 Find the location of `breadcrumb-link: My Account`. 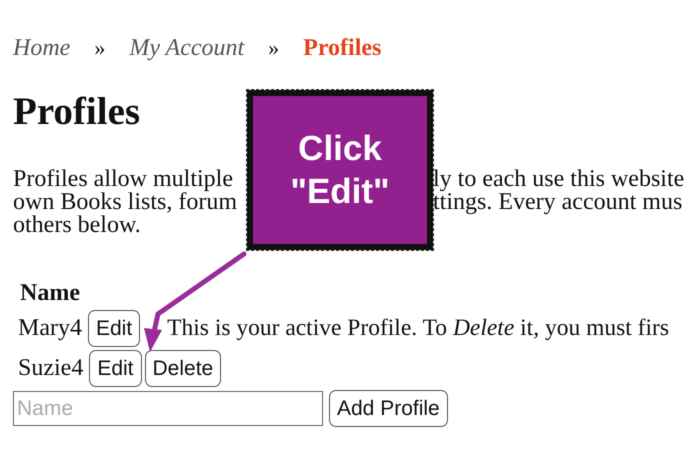

breadcrumb-link: My Account is located at coordinates (186, 48).